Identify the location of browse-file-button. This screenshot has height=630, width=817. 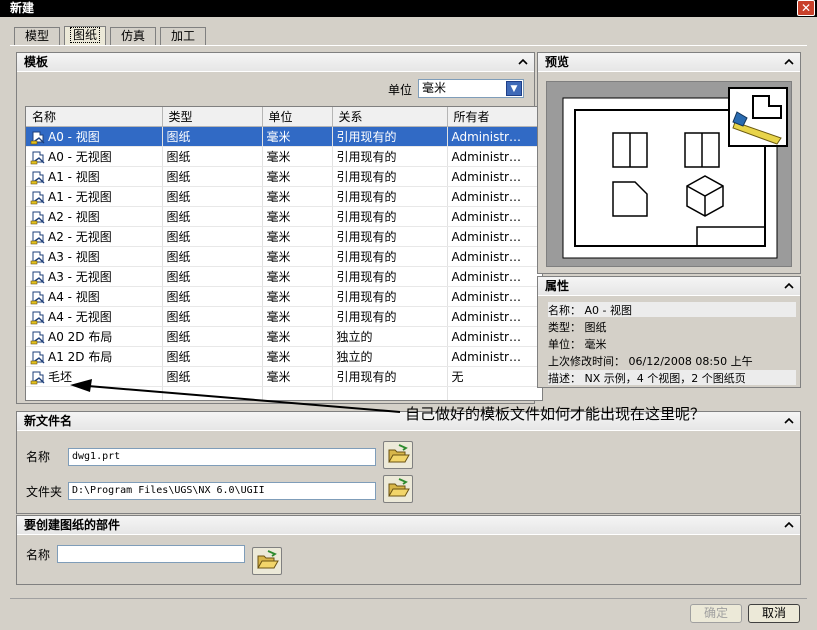
(398, 455).